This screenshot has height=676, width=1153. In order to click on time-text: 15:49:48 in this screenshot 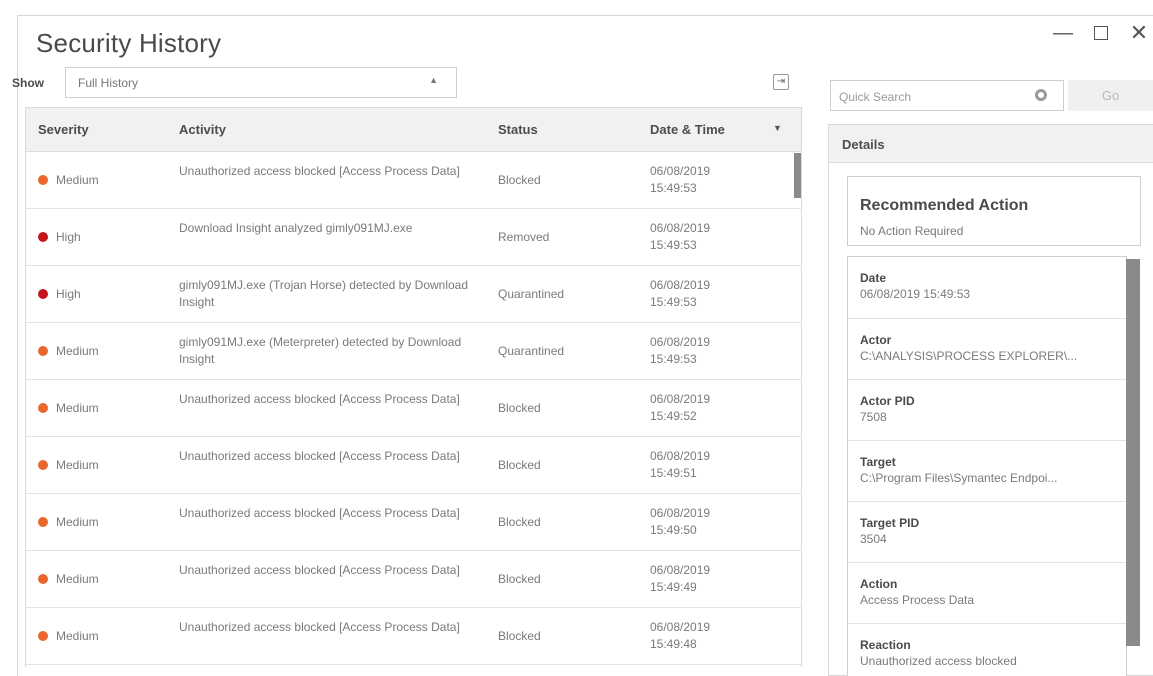, I will do `click(673, 644)`.